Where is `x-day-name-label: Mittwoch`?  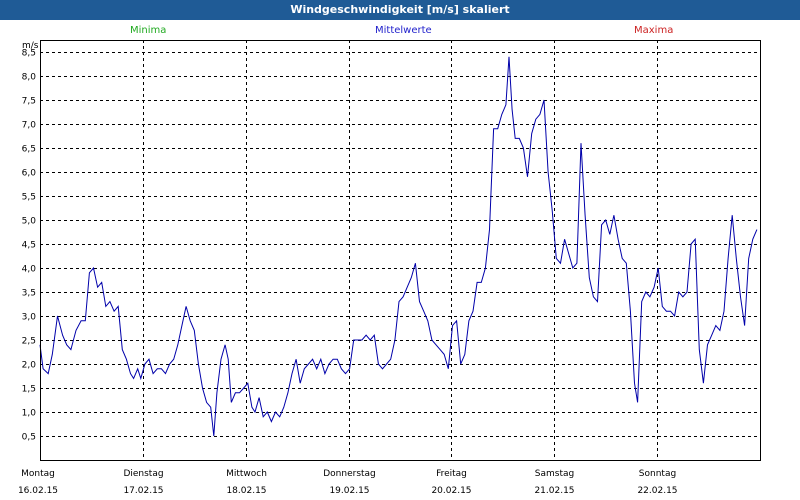
x-day-name-label: Mittwoch is located at coordinates (246, 474).